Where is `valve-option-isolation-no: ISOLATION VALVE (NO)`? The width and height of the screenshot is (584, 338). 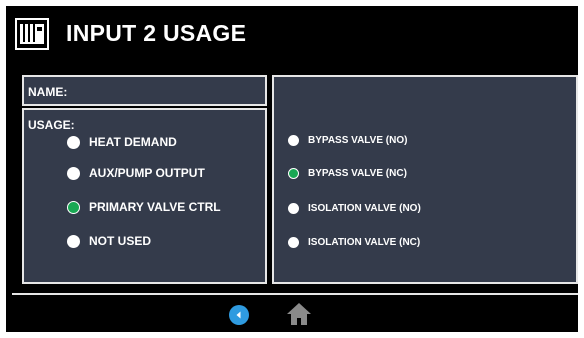
valve-option-isolation-no: ISOLATION VALVE (NO) is located at coordinates (354, 208).